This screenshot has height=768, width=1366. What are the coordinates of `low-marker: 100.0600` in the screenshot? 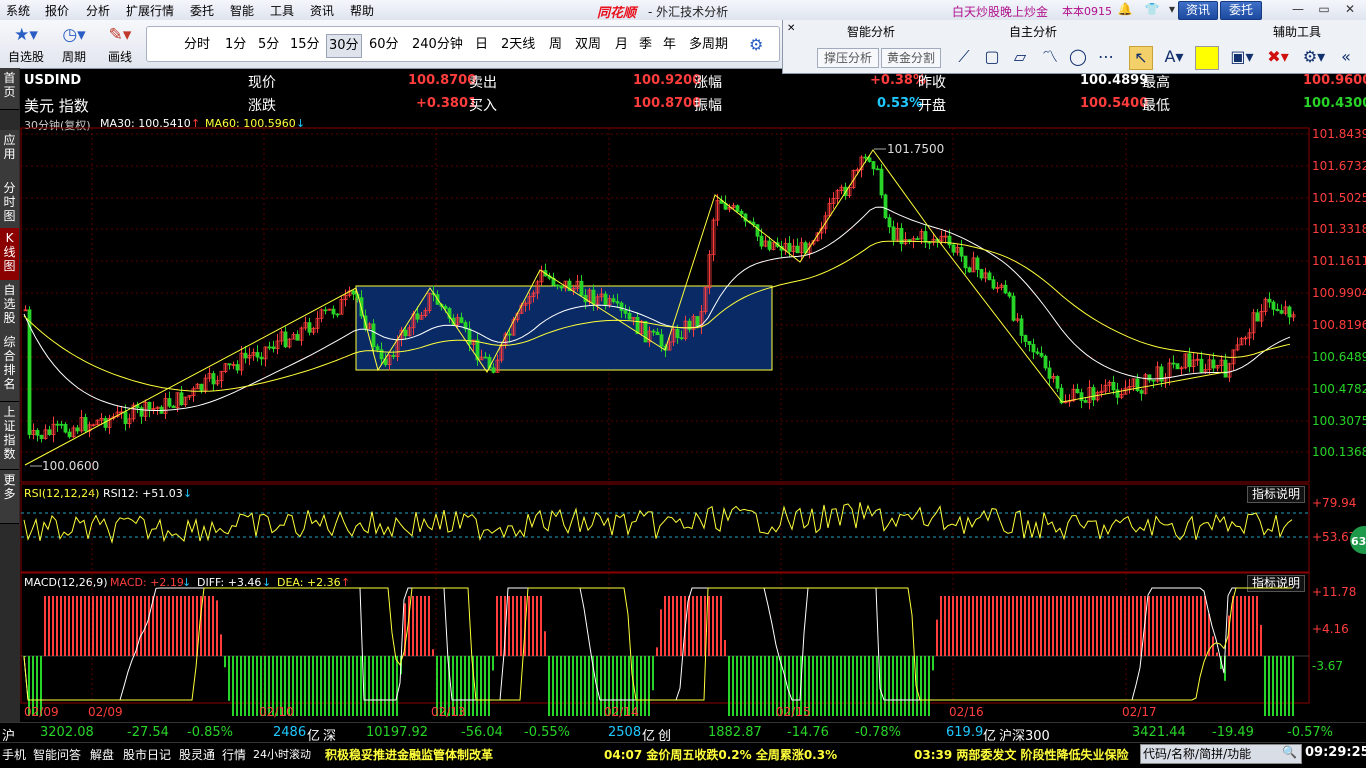 It's located at (70, 466).